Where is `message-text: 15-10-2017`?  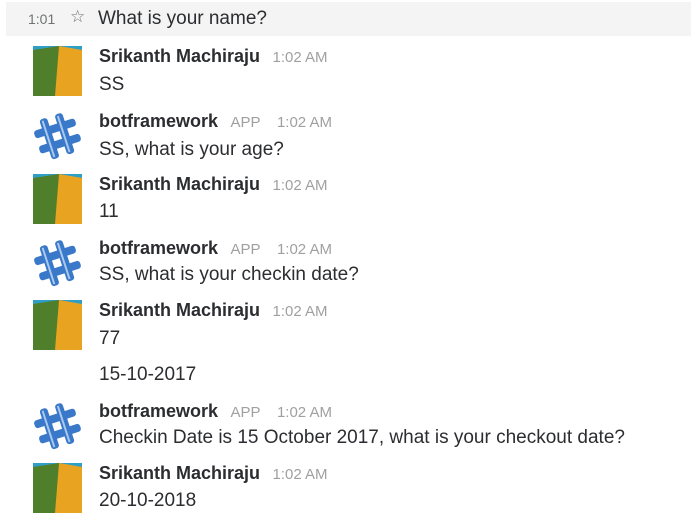
message-text: 15-10-2017 is located at coordinates (148, 374).